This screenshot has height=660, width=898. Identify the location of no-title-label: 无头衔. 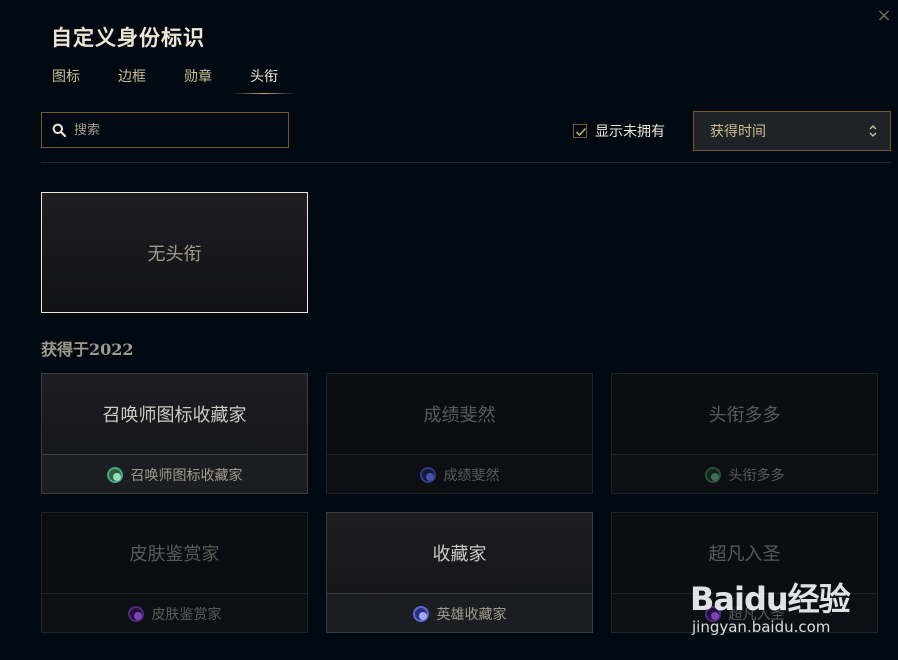
(174, 254).